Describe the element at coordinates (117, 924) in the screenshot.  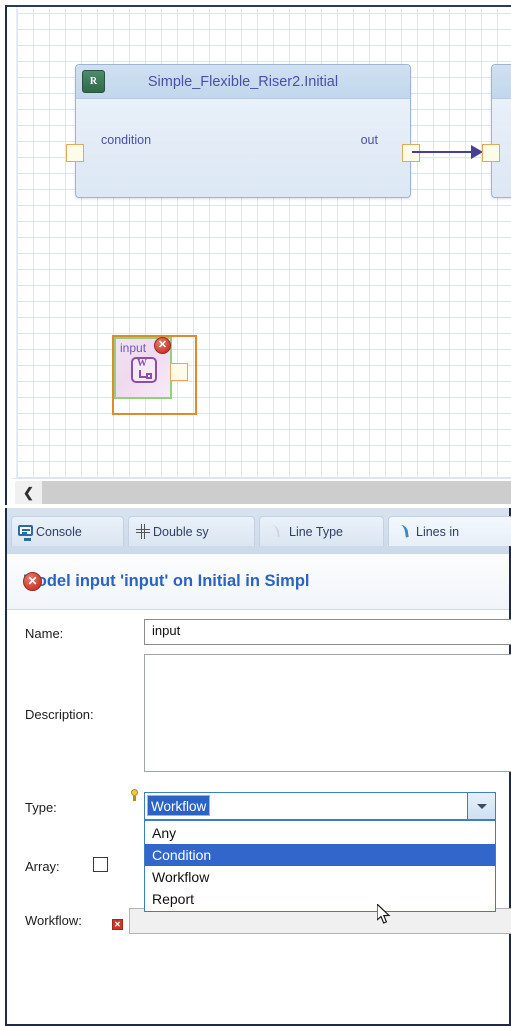
I see `workflow-error-icon: ✕` at that location.